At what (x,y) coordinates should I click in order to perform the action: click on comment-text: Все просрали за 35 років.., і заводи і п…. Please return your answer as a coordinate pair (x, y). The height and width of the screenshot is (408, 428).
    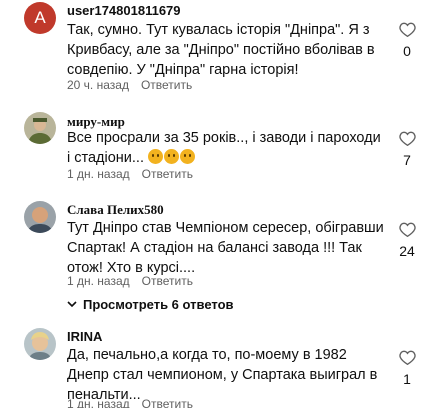
    Looking at the image, I should click on (226, 148).